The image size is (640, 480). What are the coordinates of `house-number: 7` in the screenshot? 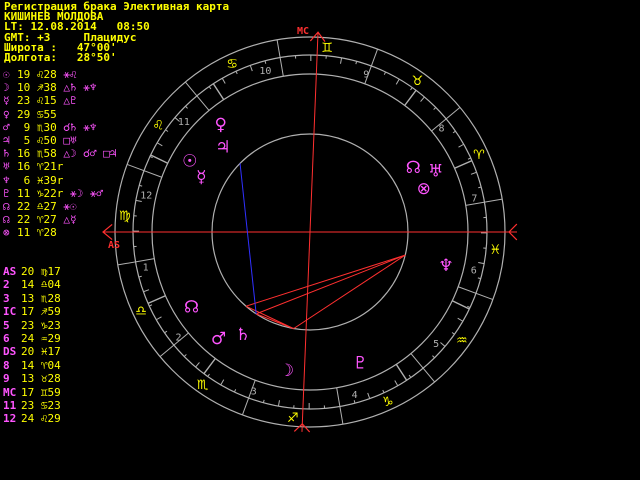 It's located at (474, 198).